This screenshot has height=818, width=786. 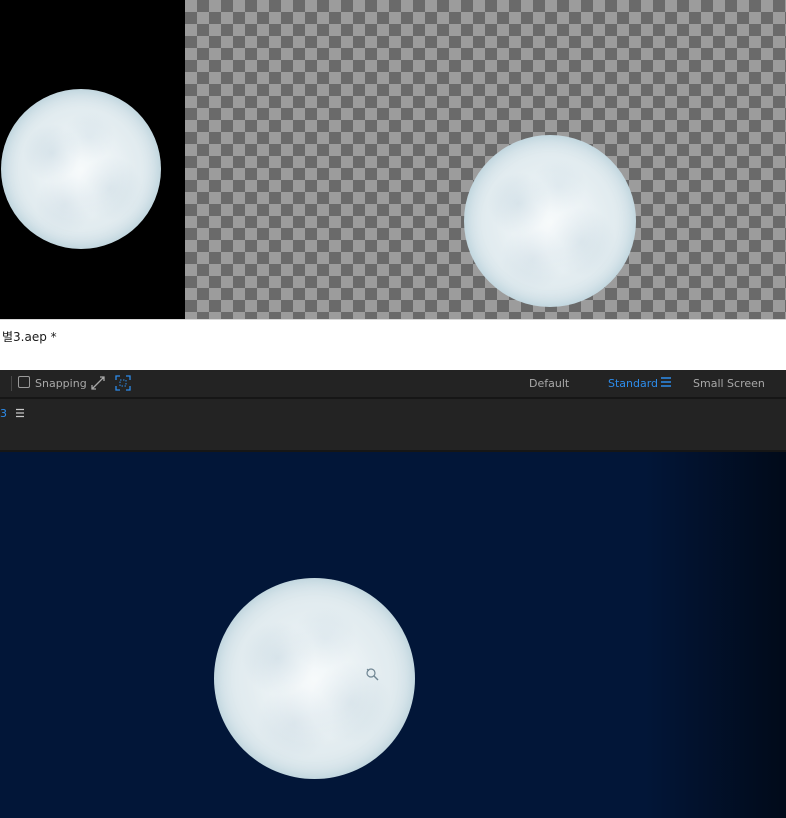 I want to click on project-title: 별3.aep *, so click(x=29, y=337).